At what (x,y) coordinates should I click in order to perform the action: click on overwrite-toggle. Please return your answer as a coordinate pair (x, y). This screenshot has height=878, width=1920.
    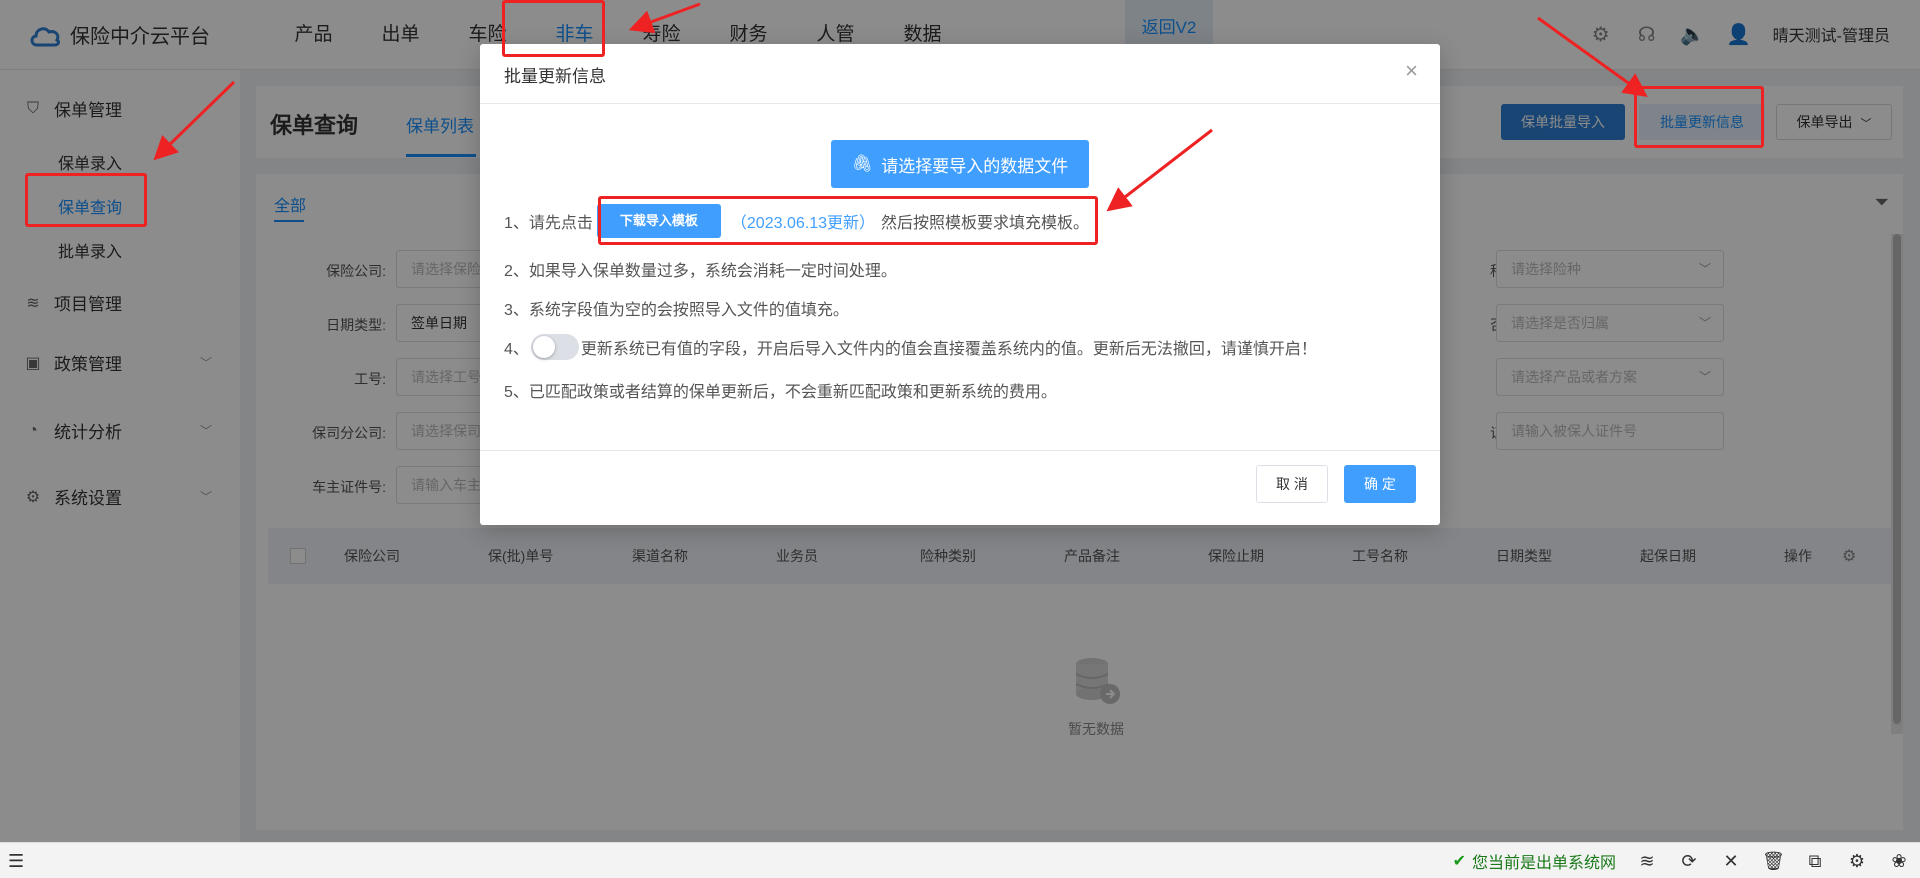
    Looking at the image, I should click on (554, 347).